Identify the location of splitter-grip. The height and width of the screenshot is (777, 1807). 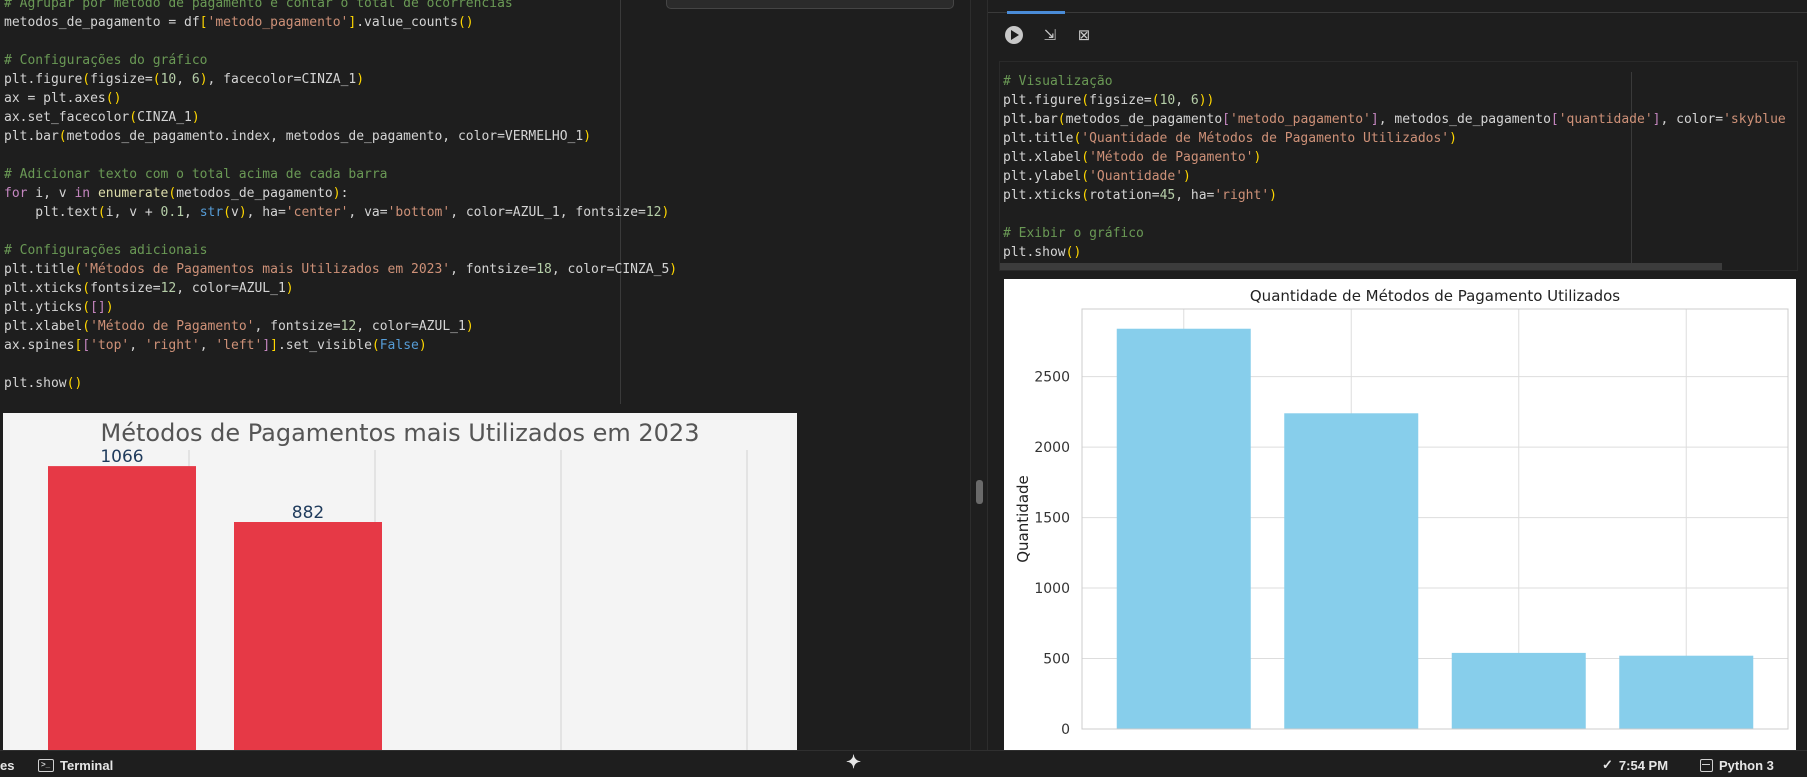
(979, 492).